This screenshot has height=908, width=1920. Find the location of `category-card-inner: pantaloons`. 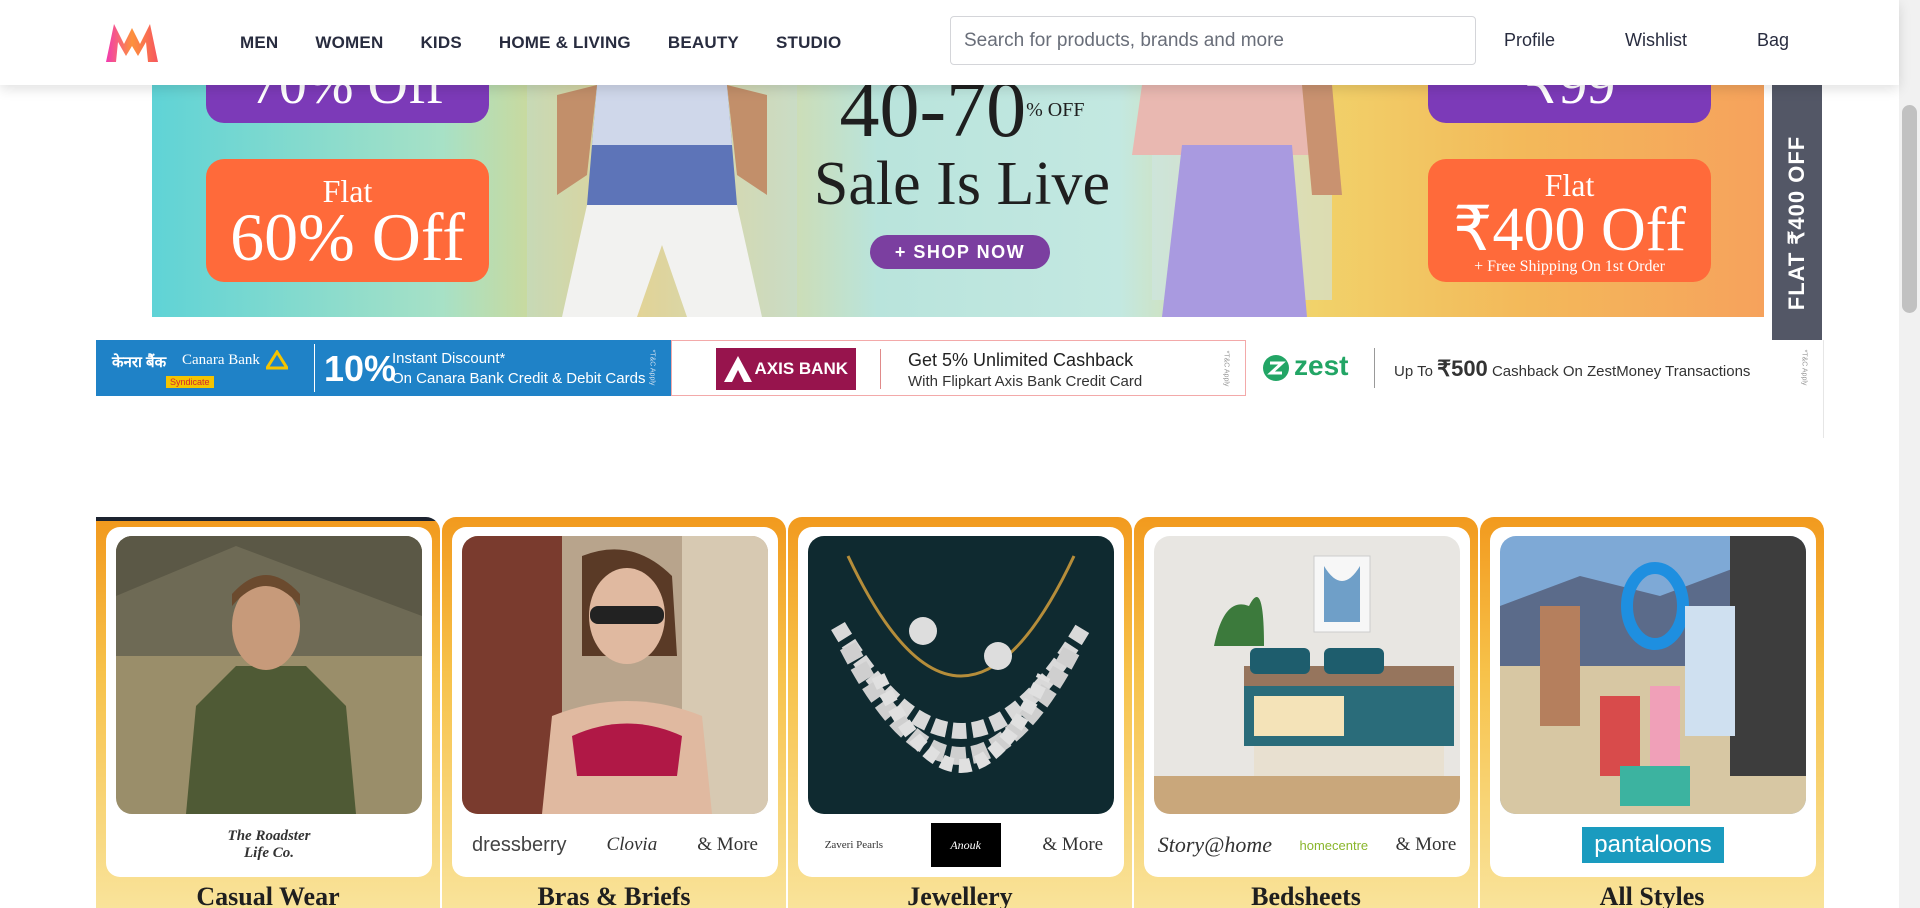

category-card-inner: pantaloons is located at coordinates (1653, 702).